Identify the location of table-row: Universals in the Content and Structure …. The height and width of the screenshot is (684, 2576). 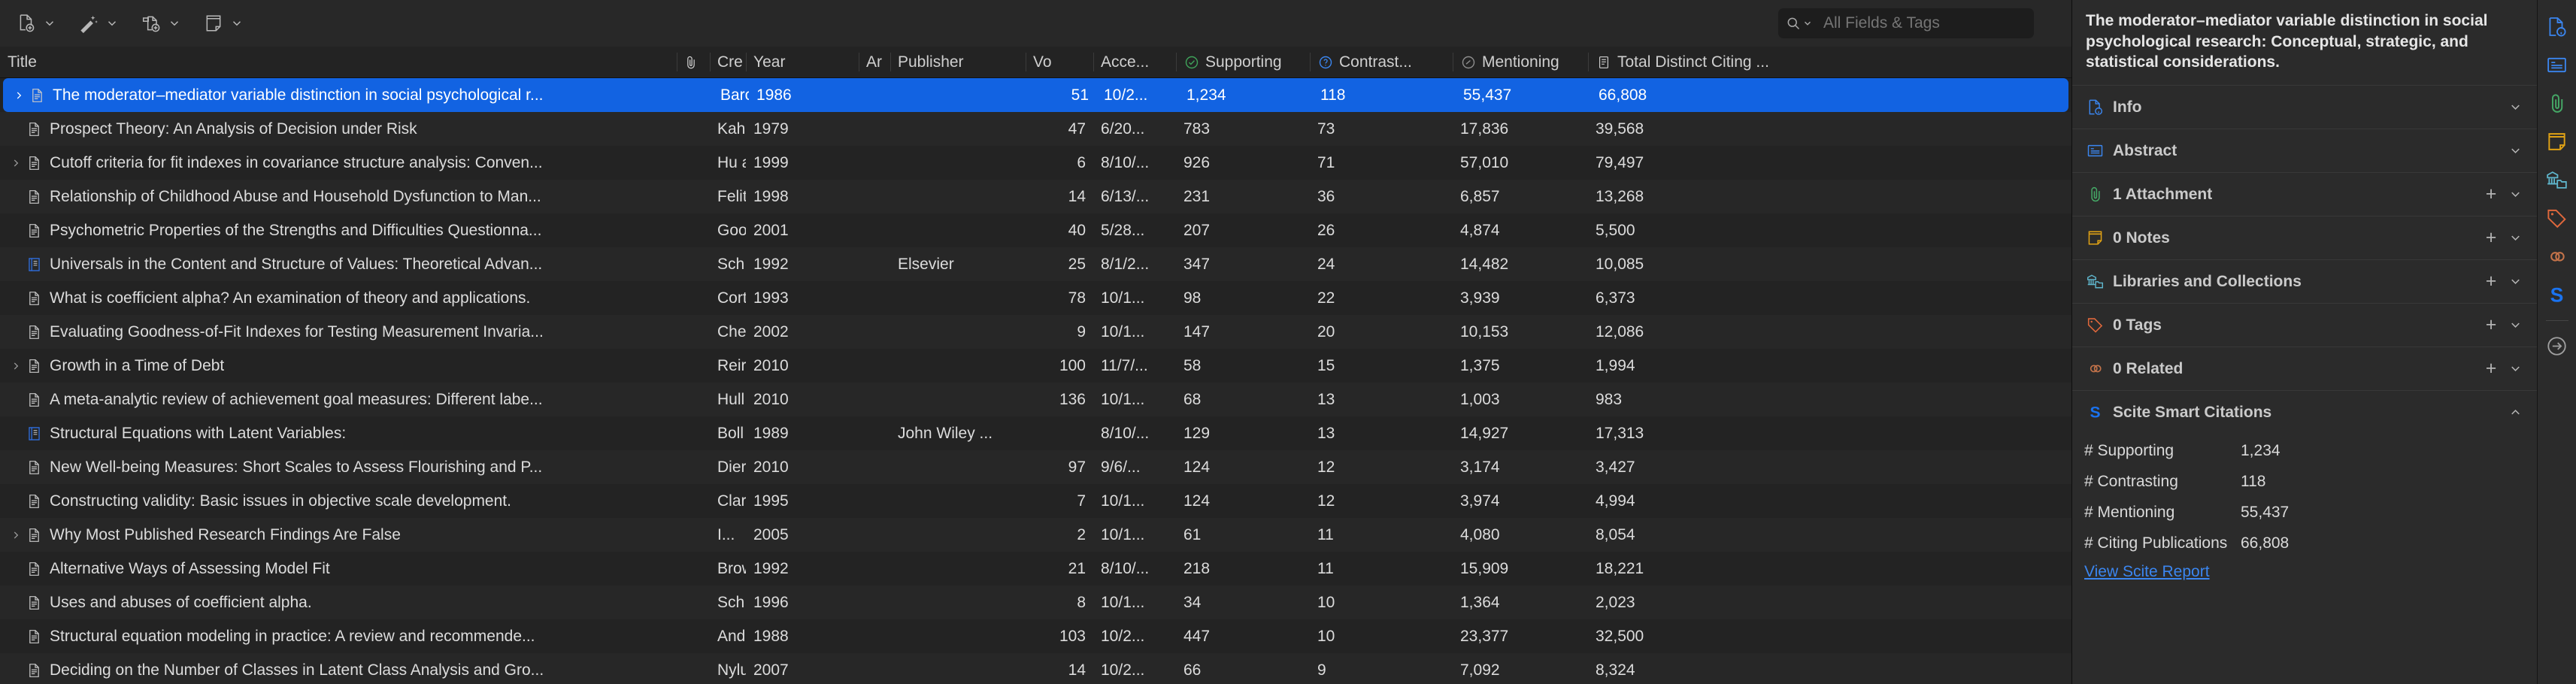
(1035, 264).